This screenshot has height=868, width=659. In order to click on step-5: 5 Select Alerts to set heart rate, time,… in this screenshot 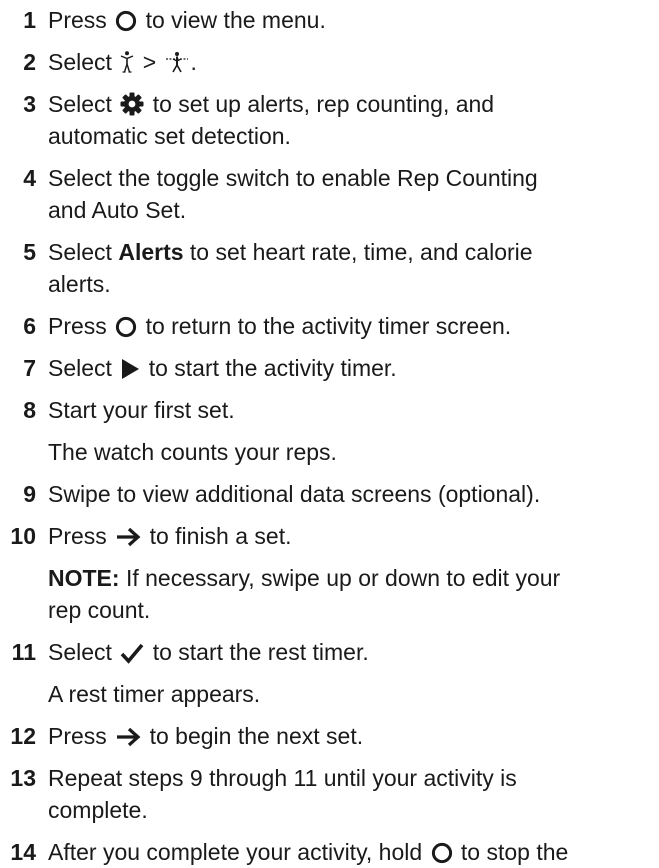, I will do `click(329, 268)`.